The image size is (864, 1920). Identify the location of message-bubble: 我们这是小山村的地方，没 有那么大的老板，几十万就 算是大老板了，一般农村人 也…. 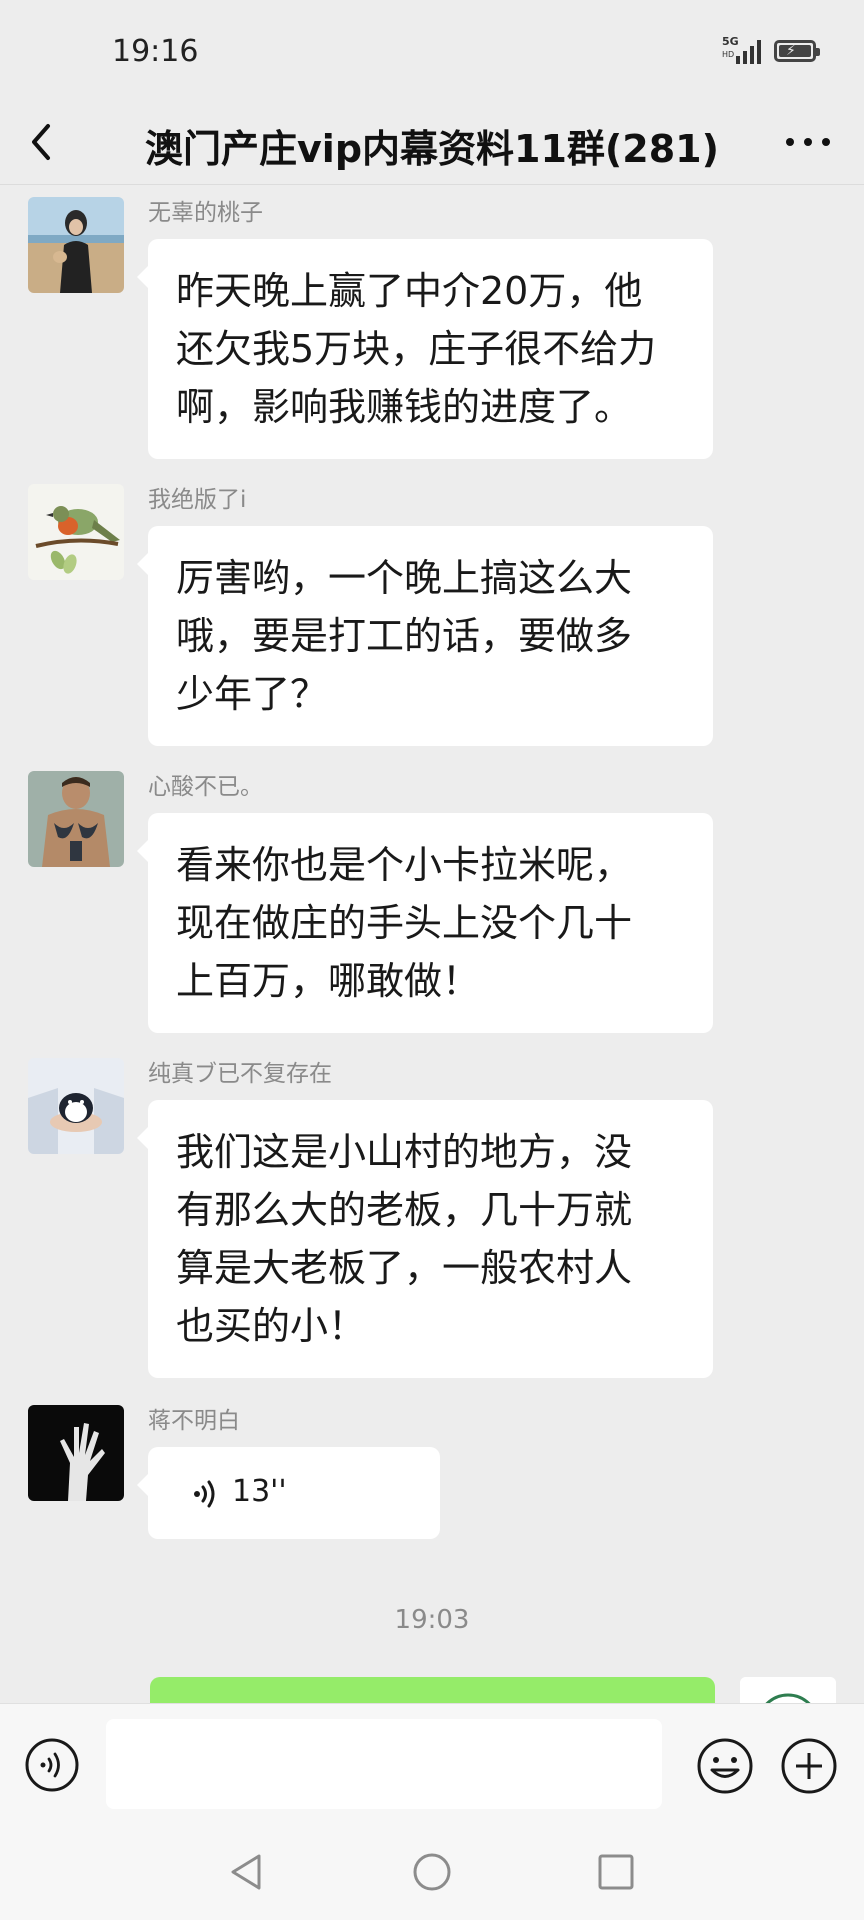
(425, 1239).